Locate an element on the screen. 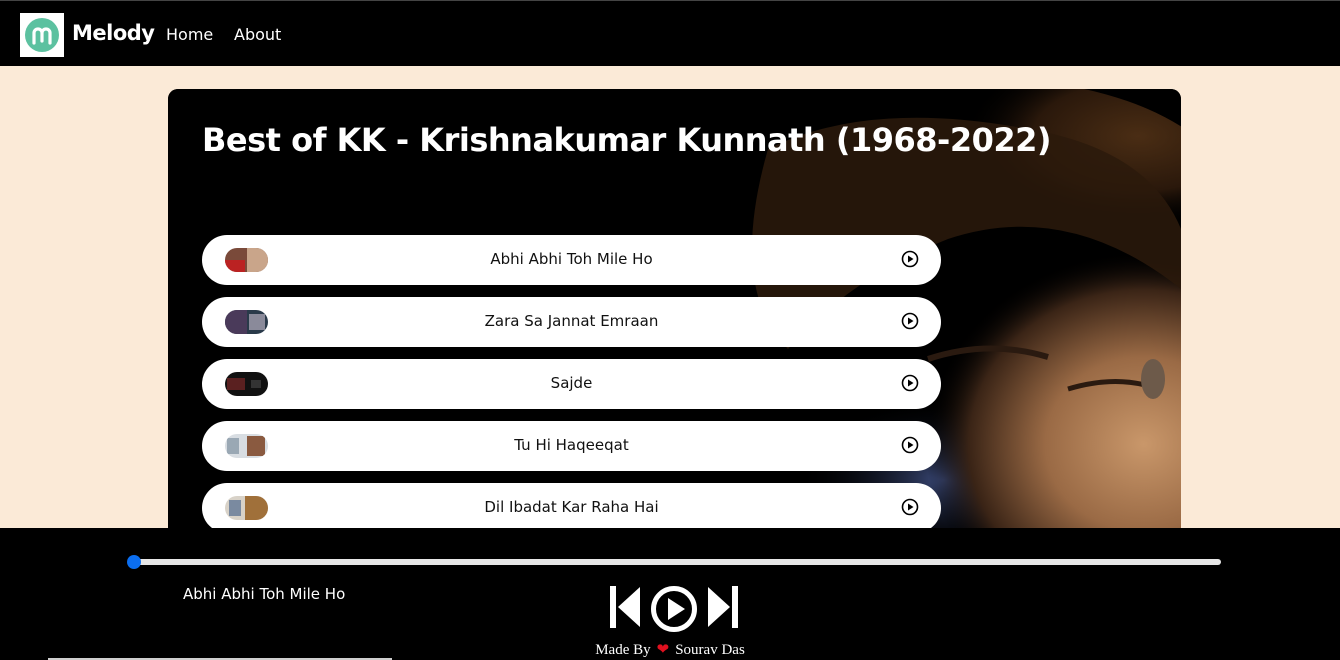  song-item: Tu Hi Haqeeqat is located at coordinates (571, 446).